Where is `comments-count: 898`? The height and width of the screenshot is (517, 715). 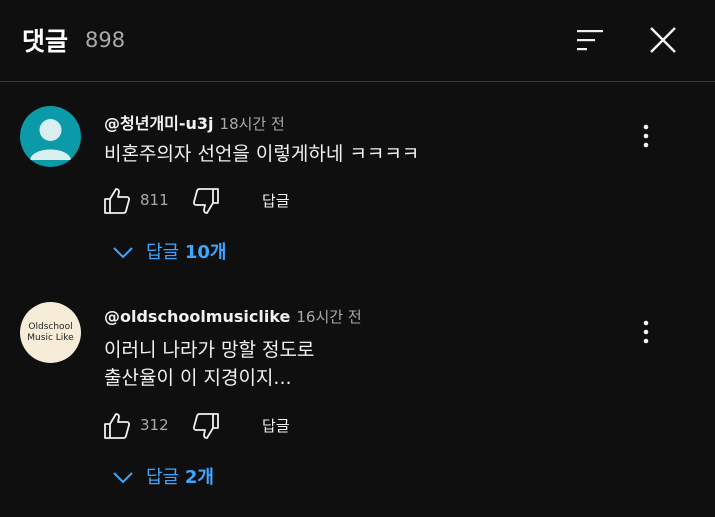 comments-count: 898 is located at coordinates (105, 40).